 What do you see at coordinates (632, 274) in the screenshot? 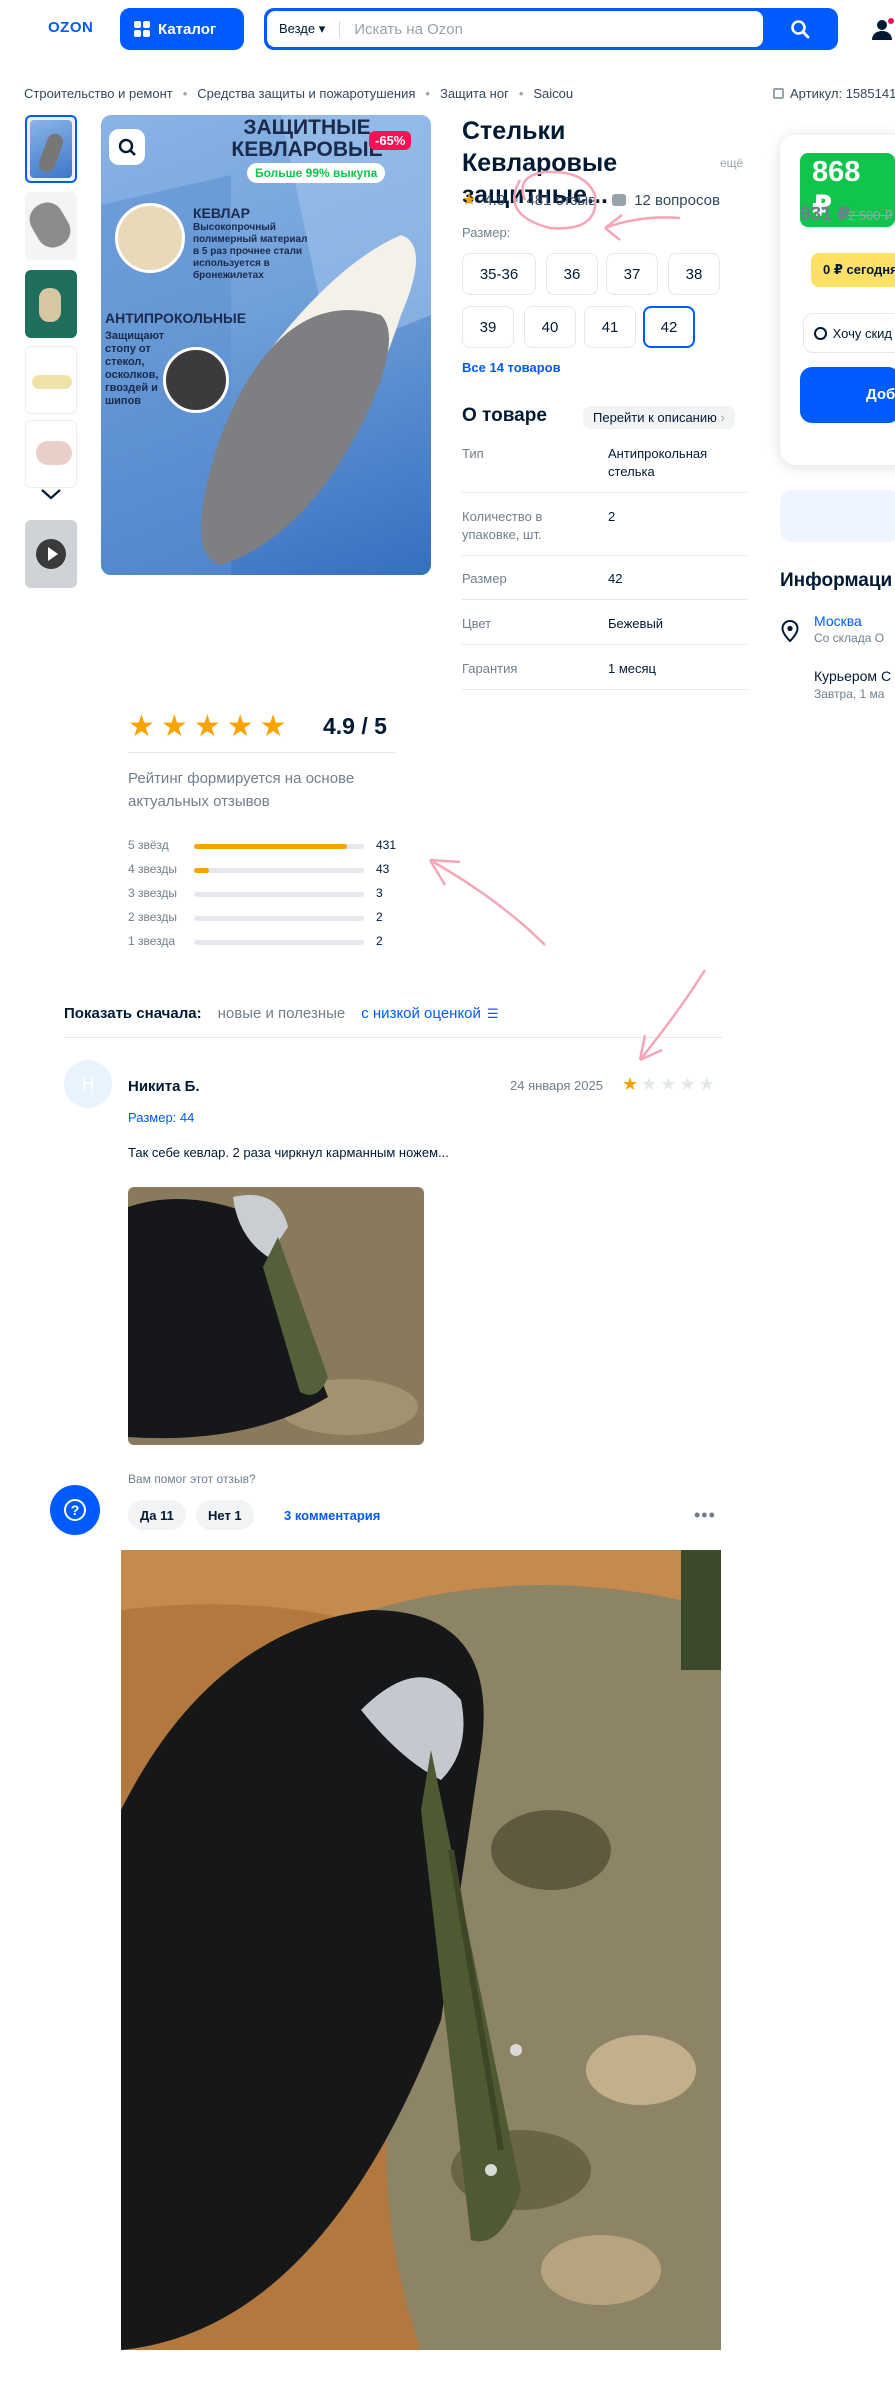
I see `size-option: 37` at bounding box center [632, 274].